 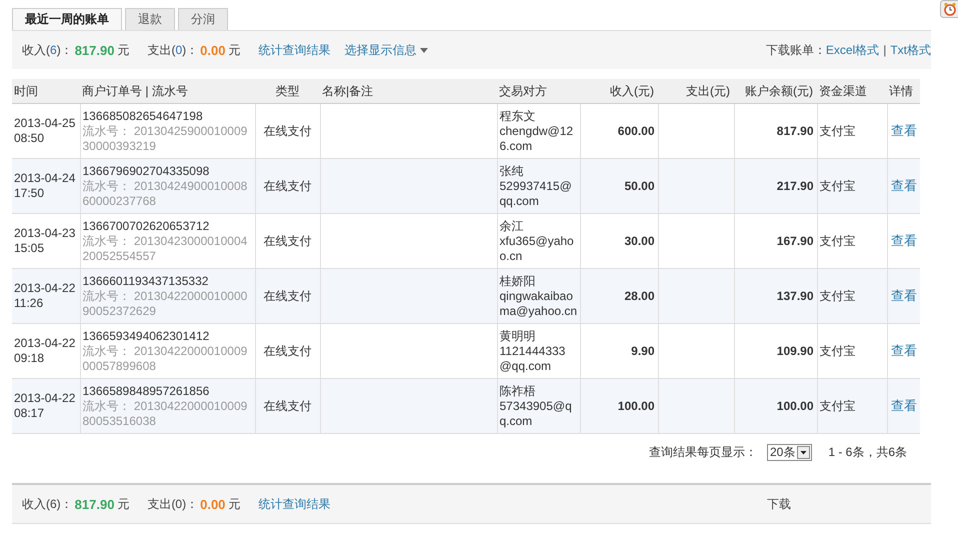 I want to click on display-menu: 选择显示信息, so click(x=386, y=50).